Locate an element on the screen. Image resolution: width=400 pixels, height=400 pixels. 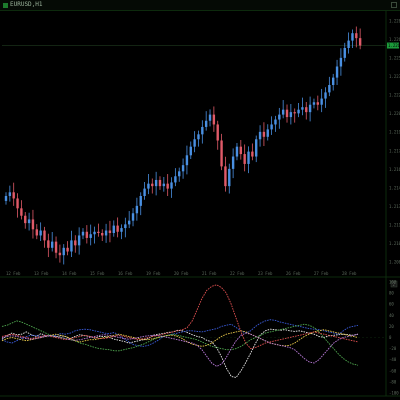
indicator-tick-label: -80 is located at coordinates (393, 381).